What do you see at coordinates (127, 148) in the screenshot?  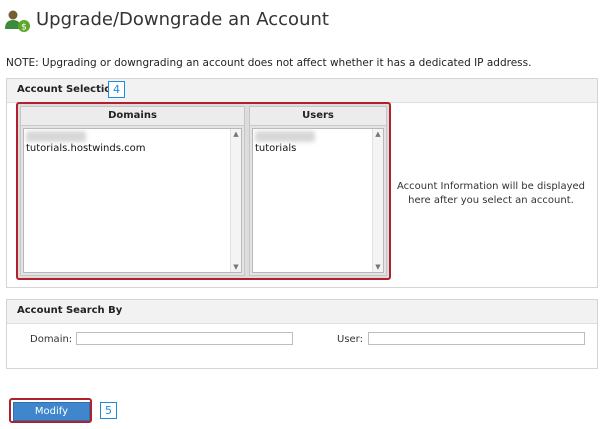 I see `domain-option: tutorials.hostwinds.com` at bounding box center [127, 148].